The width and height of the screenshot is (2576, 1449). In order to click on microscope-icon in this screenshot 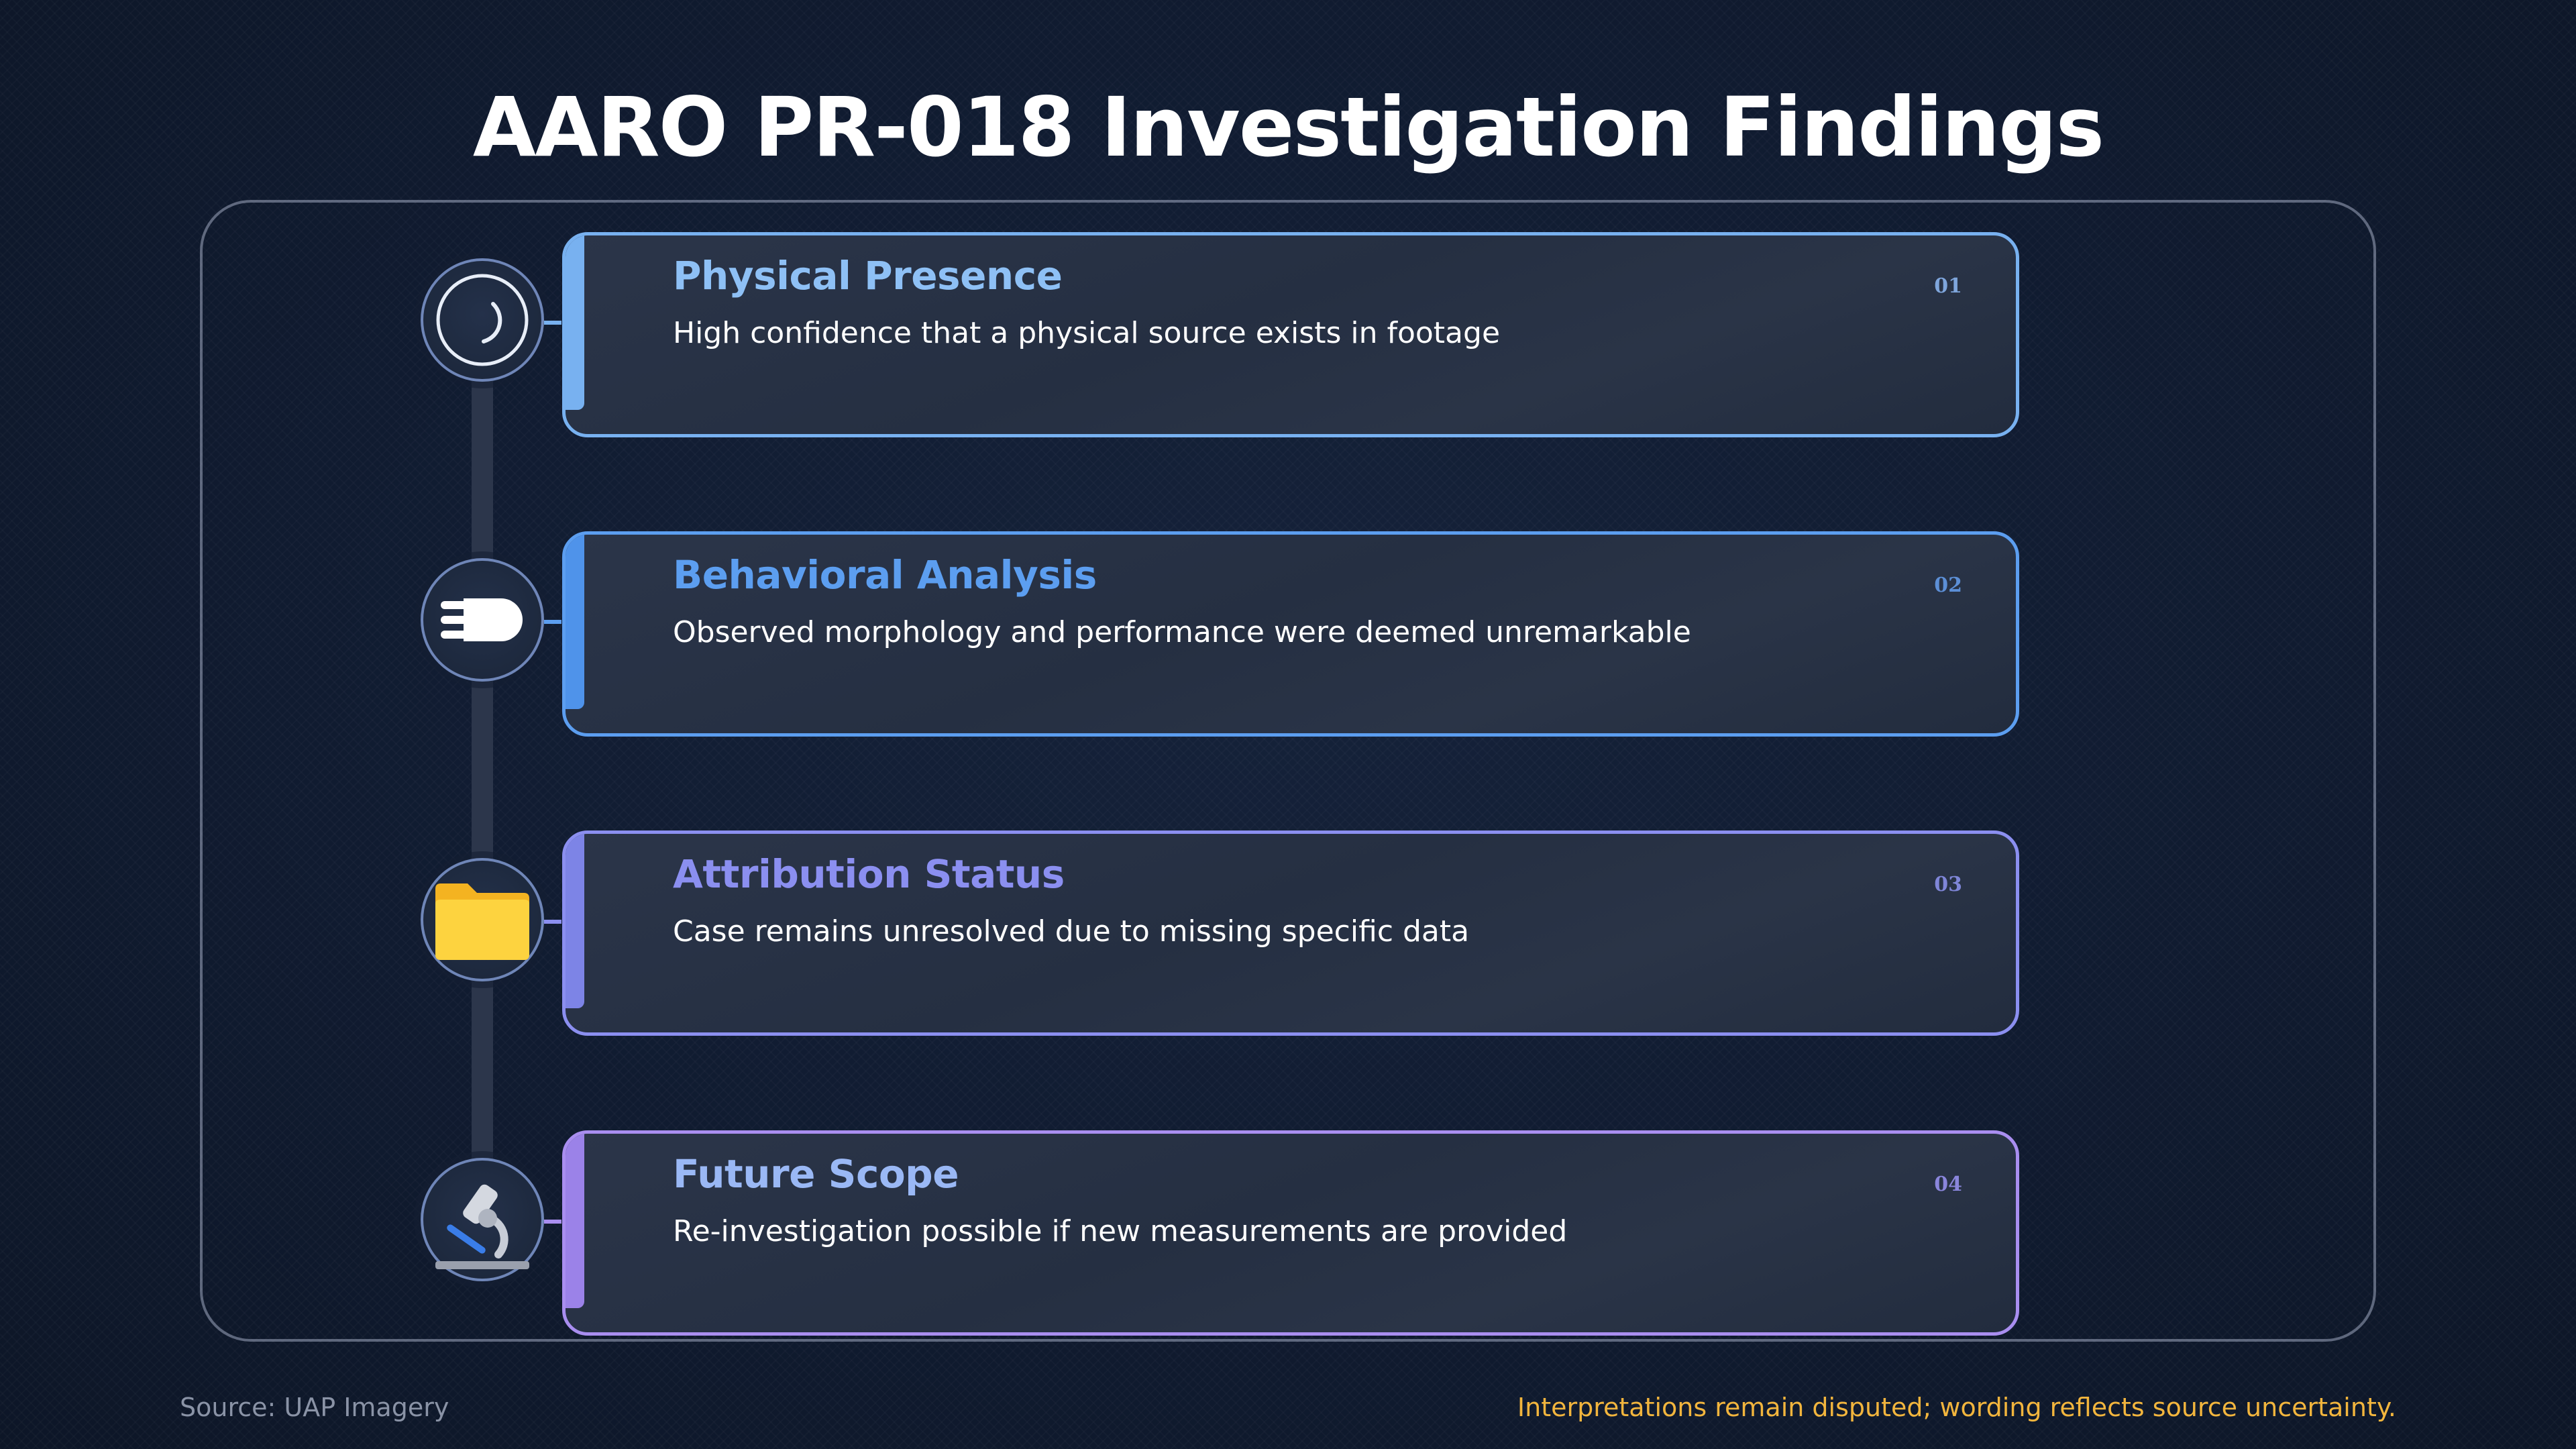, I will do `click(482, 1219)`.